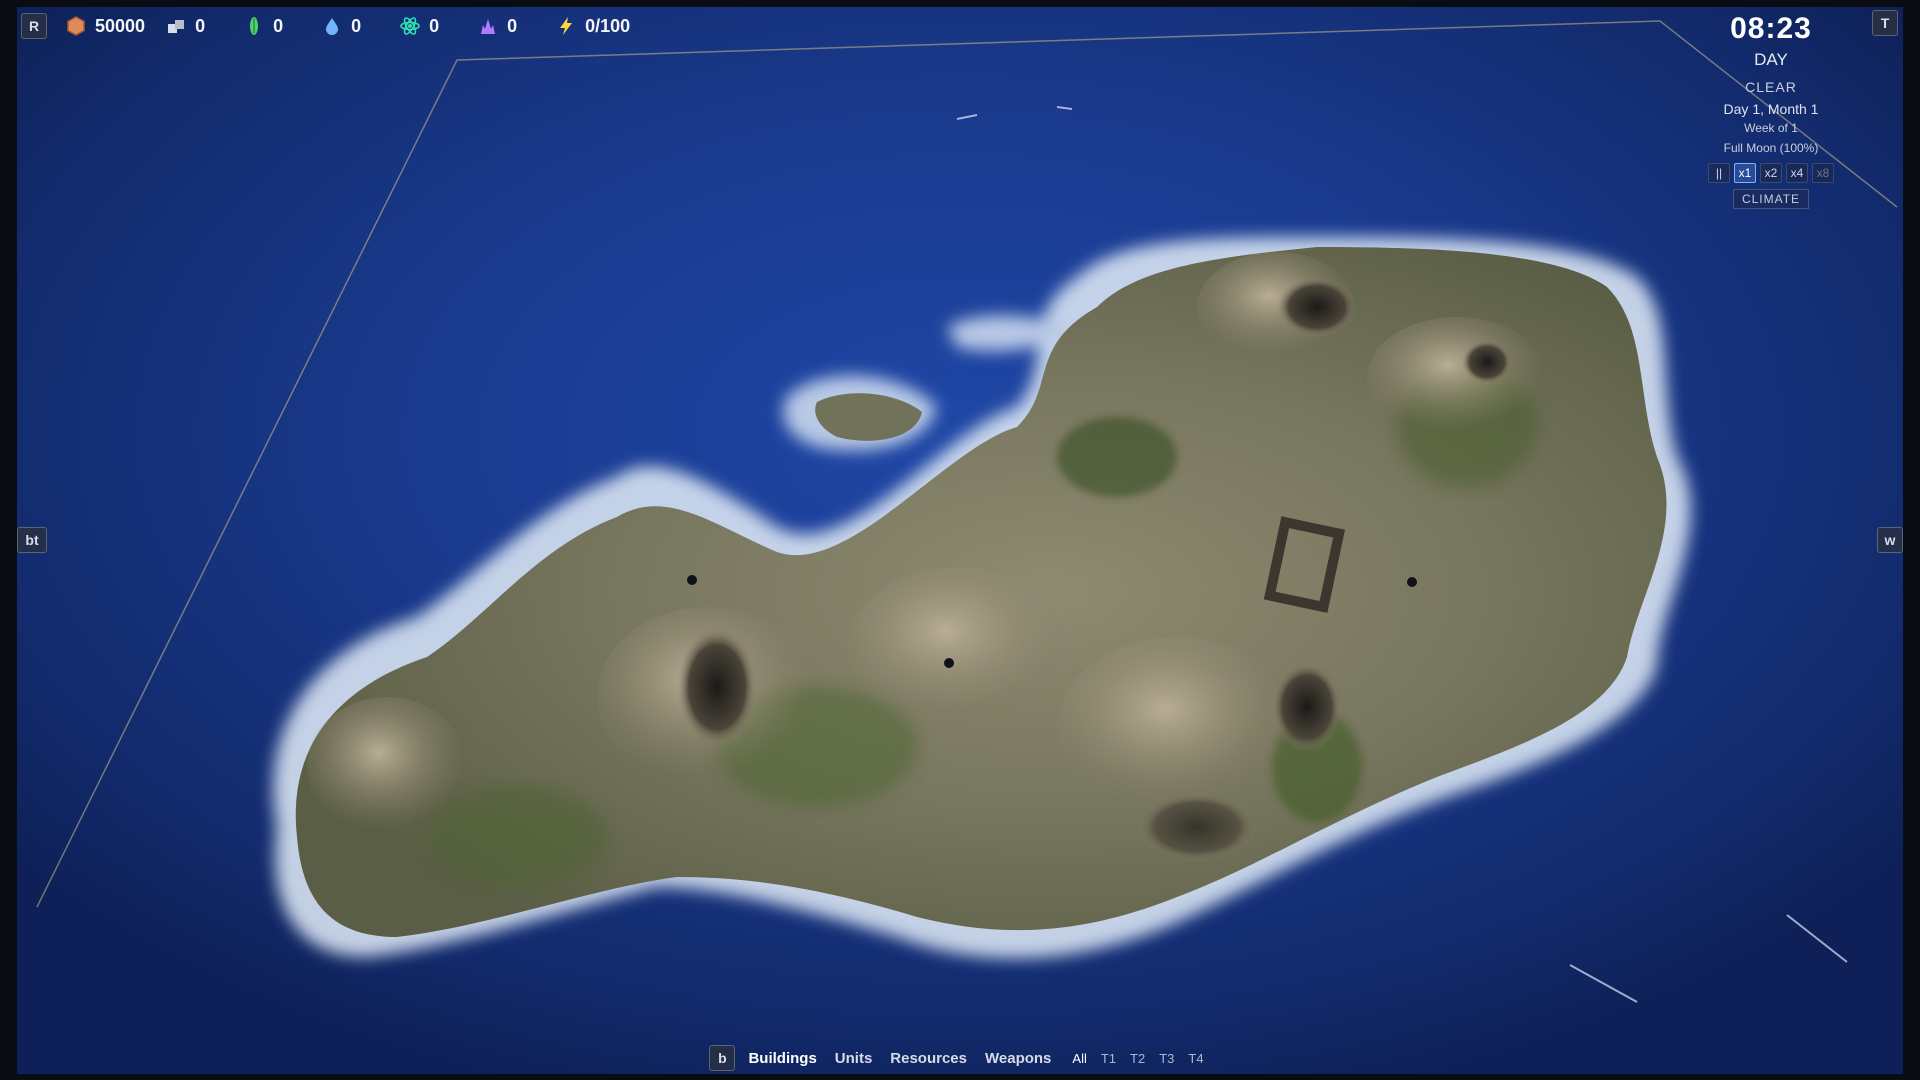  Describe the element at coordinates (1719, 173) in the screenshot. I see `pause-button: ||` at that location.